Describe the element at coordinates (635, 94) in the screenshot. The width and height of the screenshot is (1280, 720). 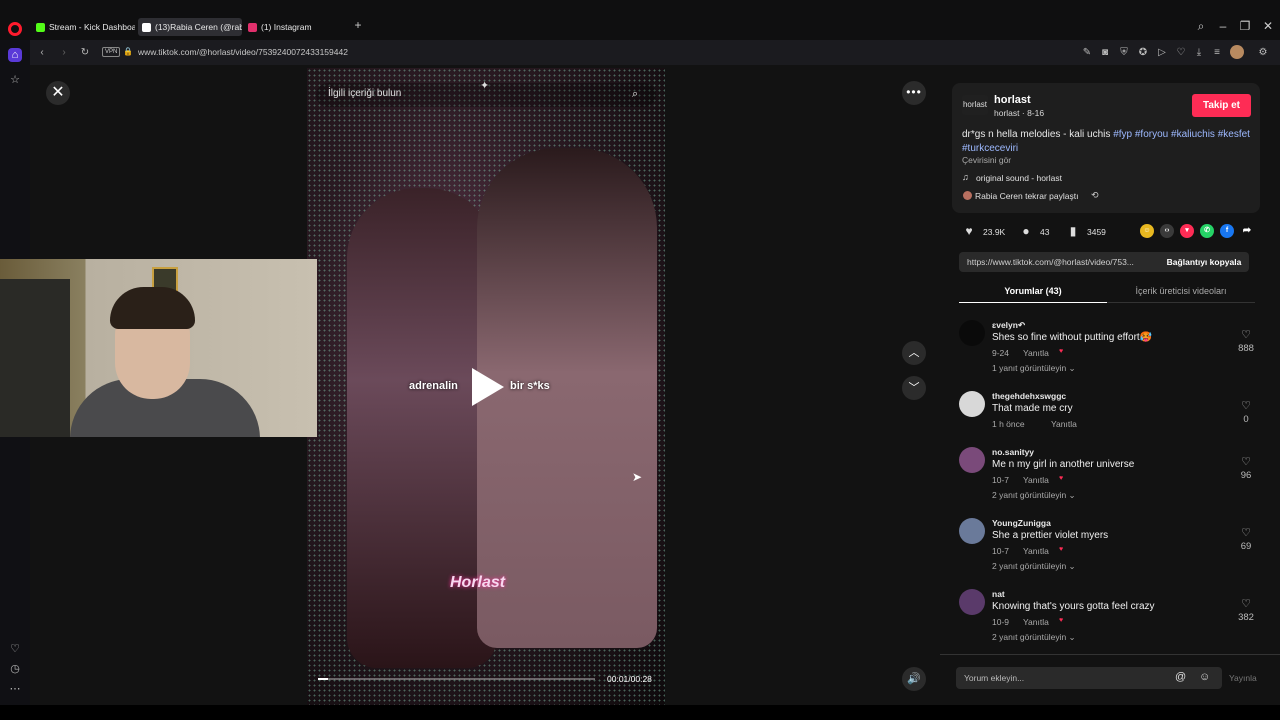
I see `search-icon: ⌕` at that location.